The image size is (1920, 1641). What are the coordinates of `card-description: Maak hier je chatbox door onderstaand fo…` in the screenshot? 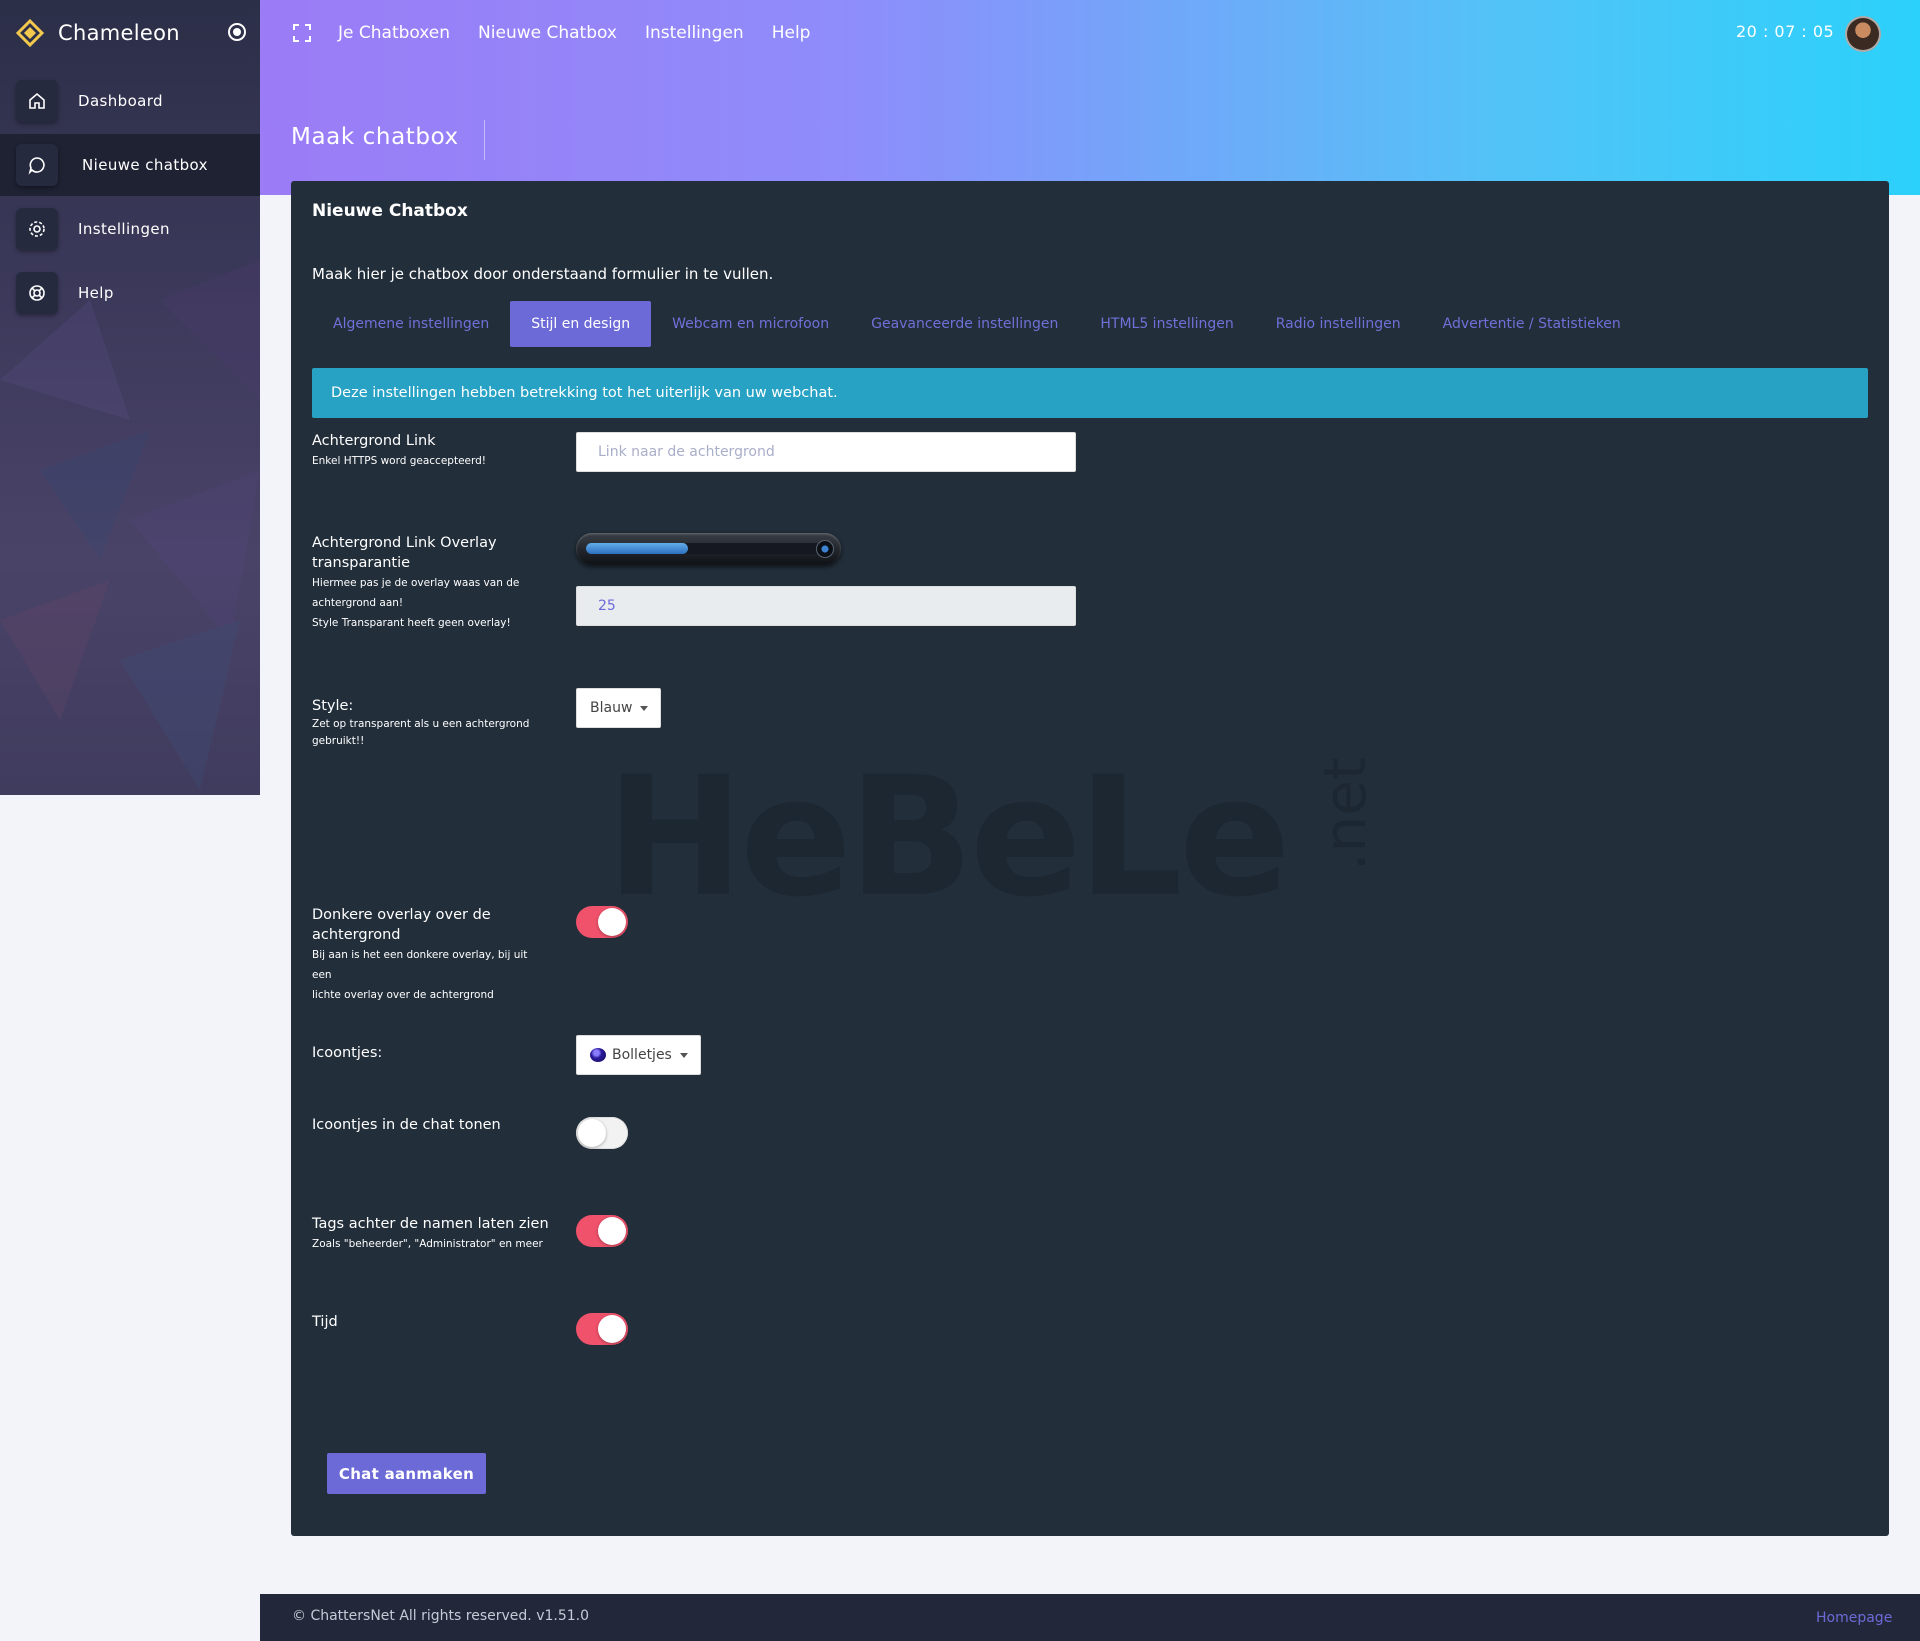 It's located at (543, 274).